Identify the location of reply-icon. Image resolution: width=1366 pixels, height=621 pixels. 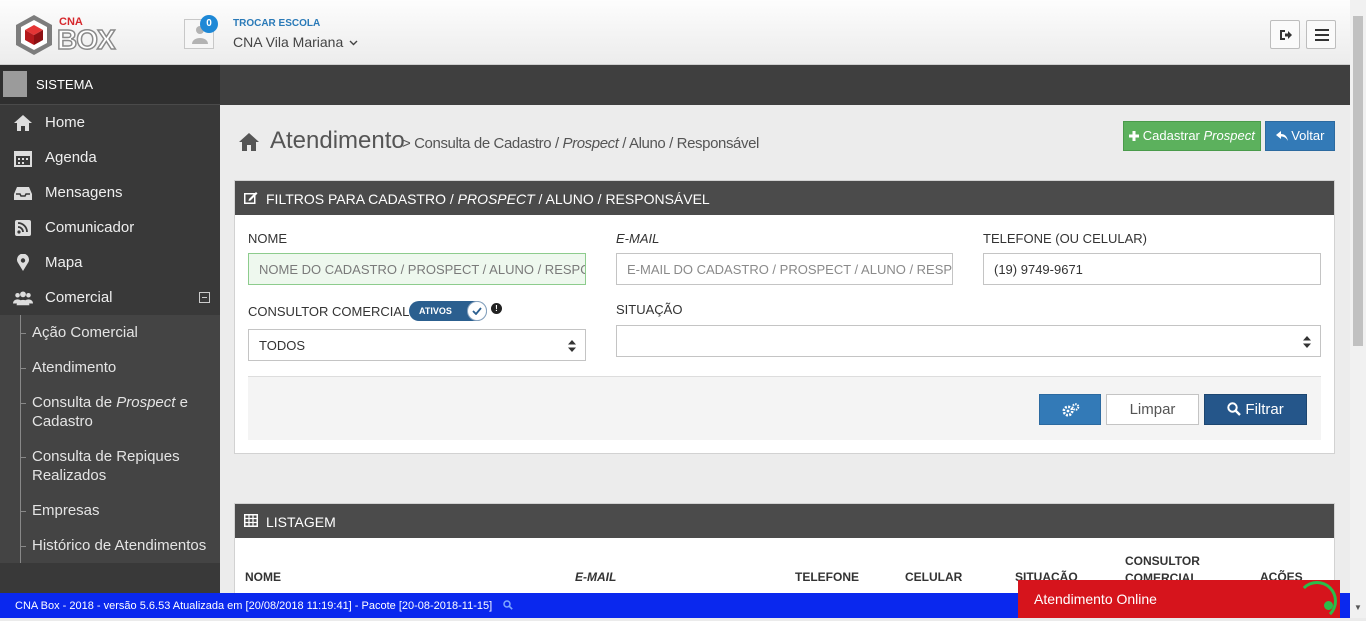
(1281, 136).